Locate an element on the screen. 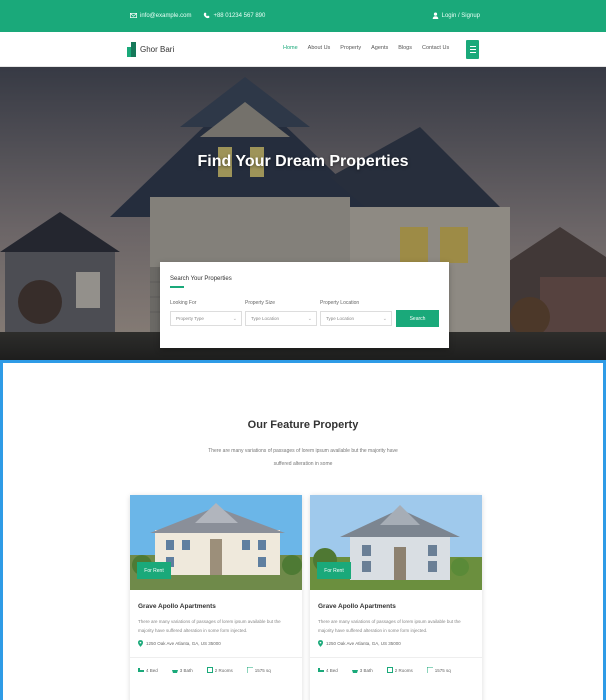 Image resolution: width=606 pixels, height=700 pixels. heading-underline is located at coordinates (177, 287).